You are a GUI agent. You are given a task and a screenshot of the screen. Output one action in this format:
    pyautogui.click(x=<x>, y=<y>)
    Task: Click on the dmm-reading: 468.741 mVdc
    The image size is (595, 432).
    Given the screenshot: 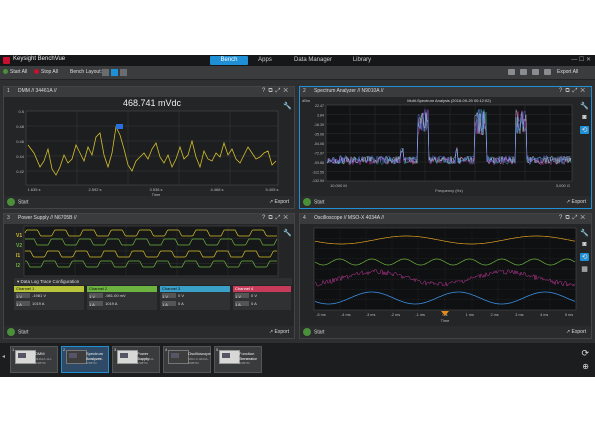 What is the action you would take?
    pyautogui.click(x=152, y=103)
    